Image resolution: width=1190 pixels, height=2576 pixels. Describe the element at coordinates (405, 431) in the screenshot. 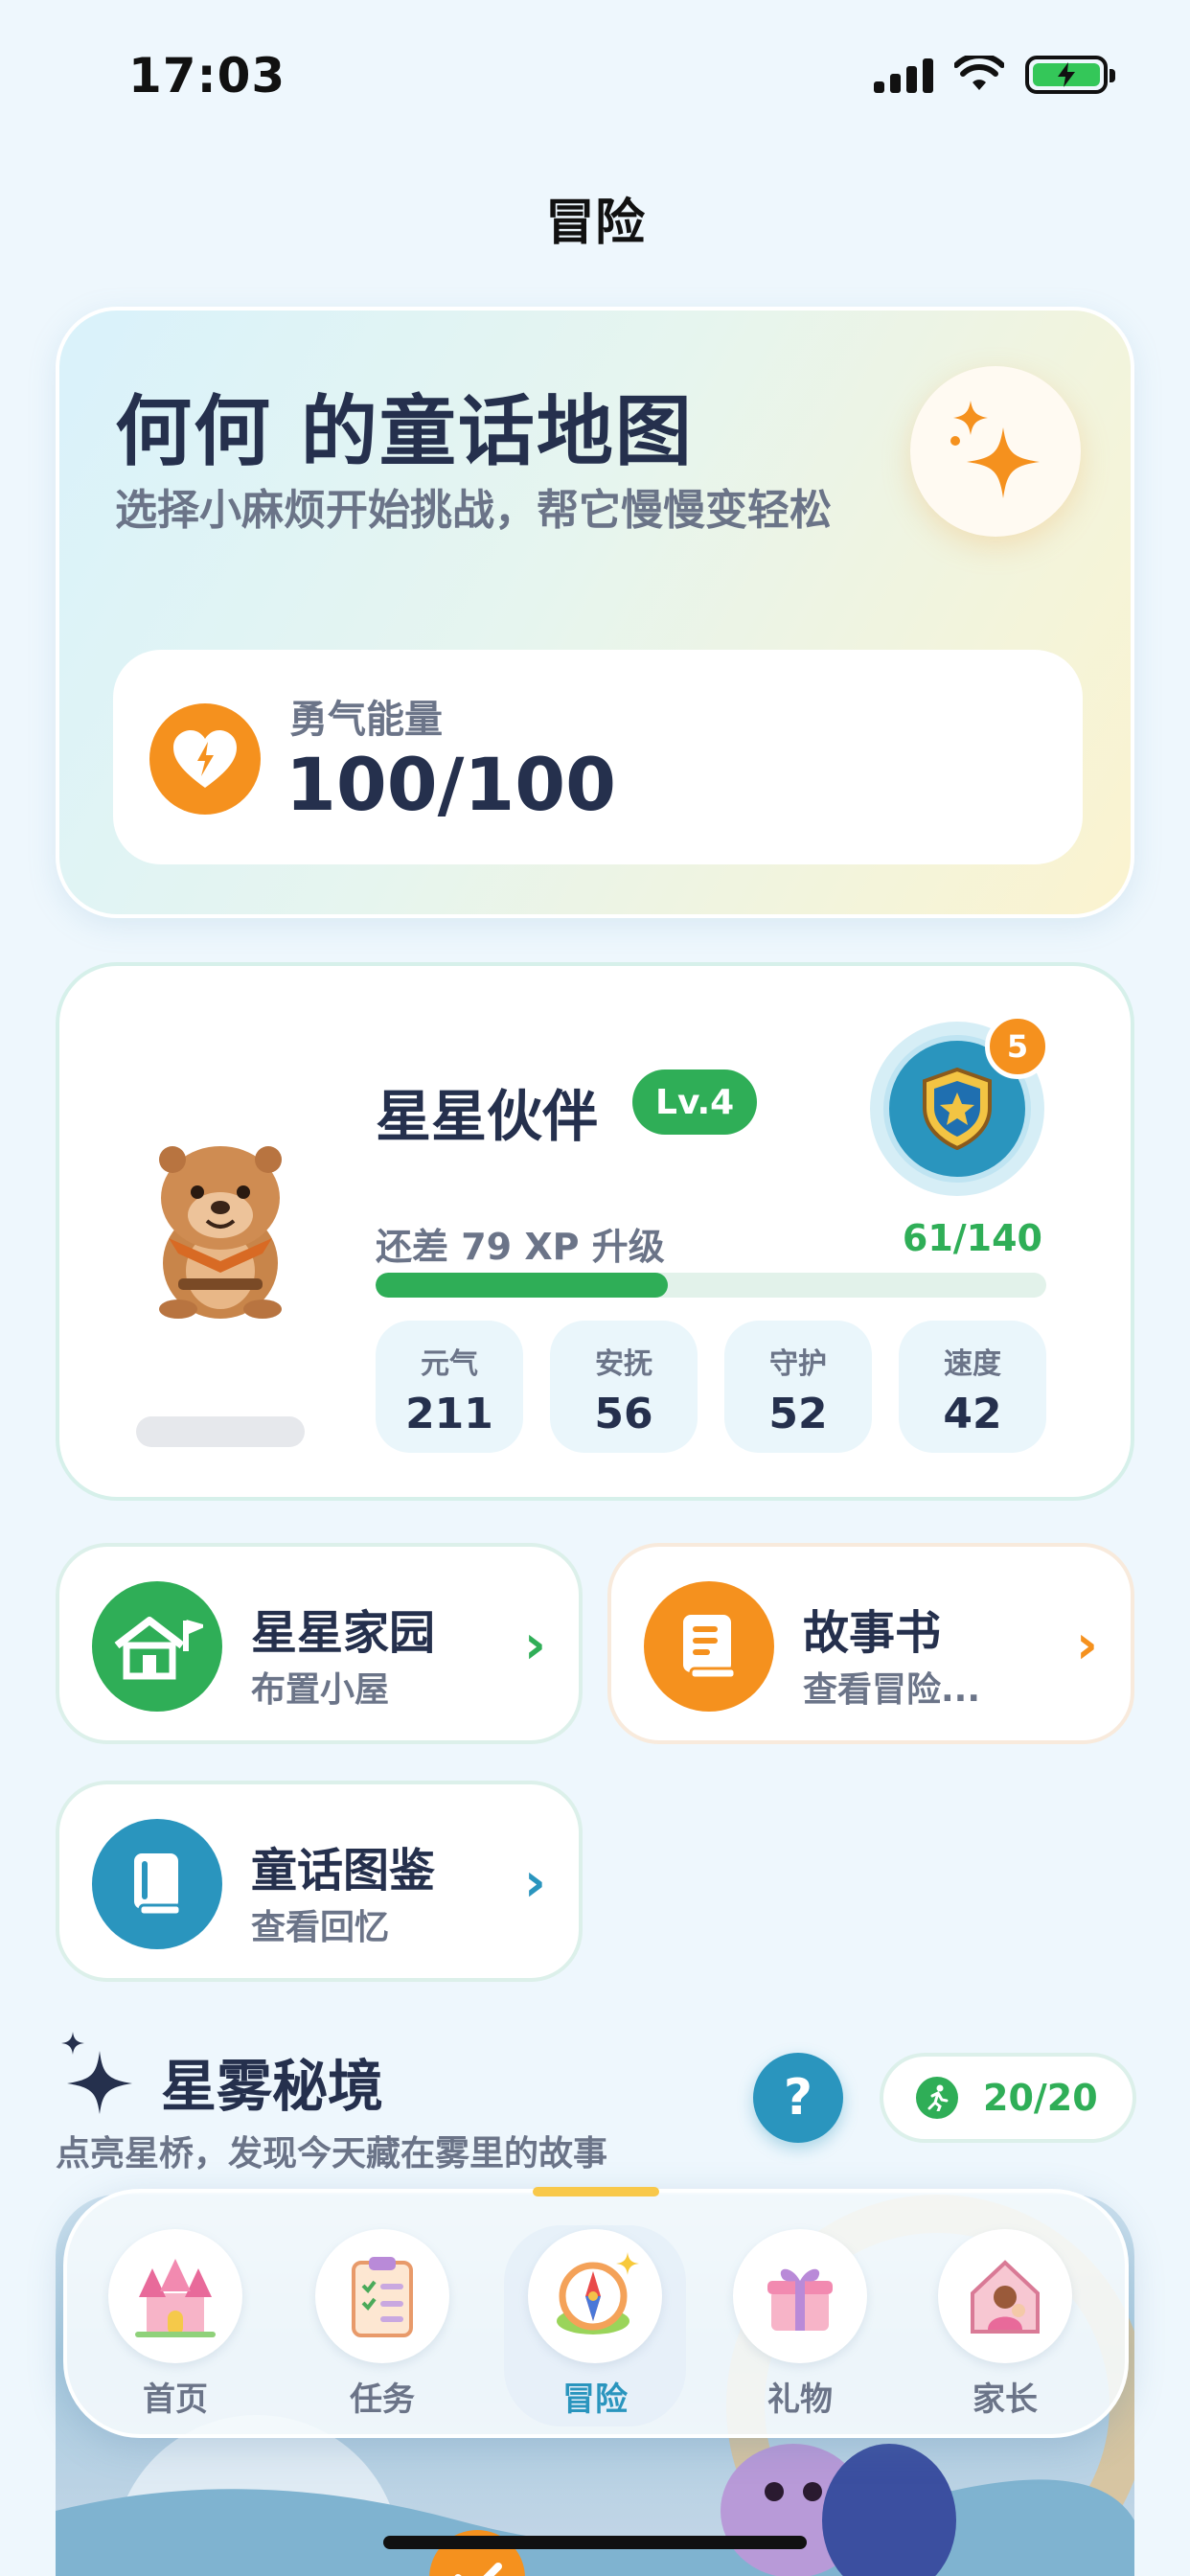

I see `map-title: 何何 的童话地图` at that location.